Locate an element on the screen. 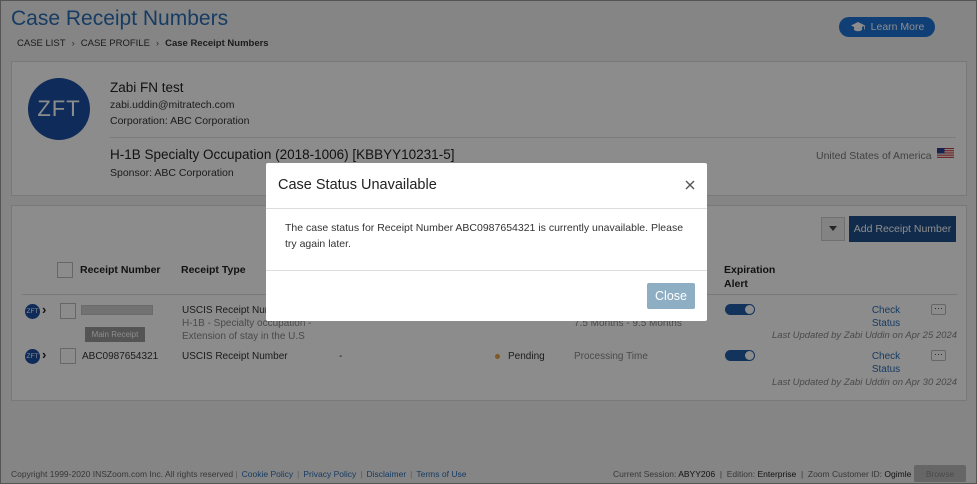  close-icon is located at coordinates (690, 185).